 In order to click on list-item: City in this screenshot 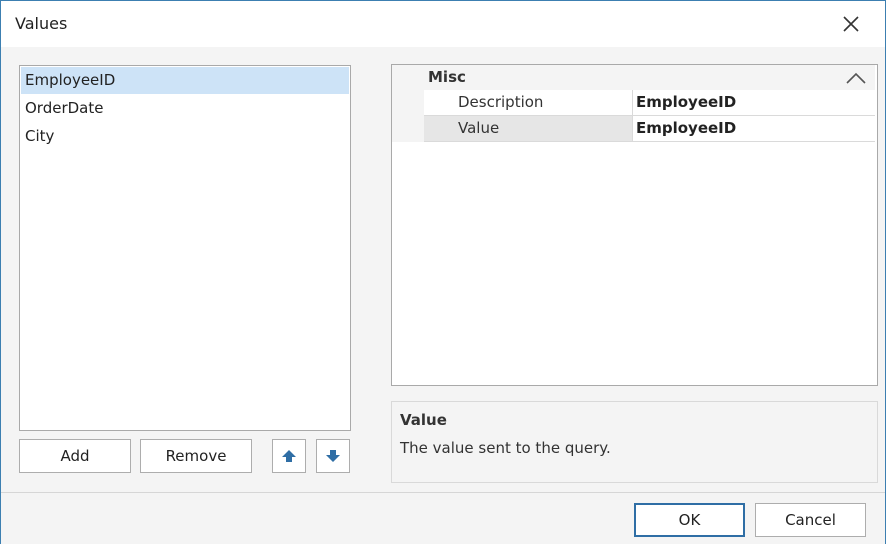, I will do `click(185, 136)`.